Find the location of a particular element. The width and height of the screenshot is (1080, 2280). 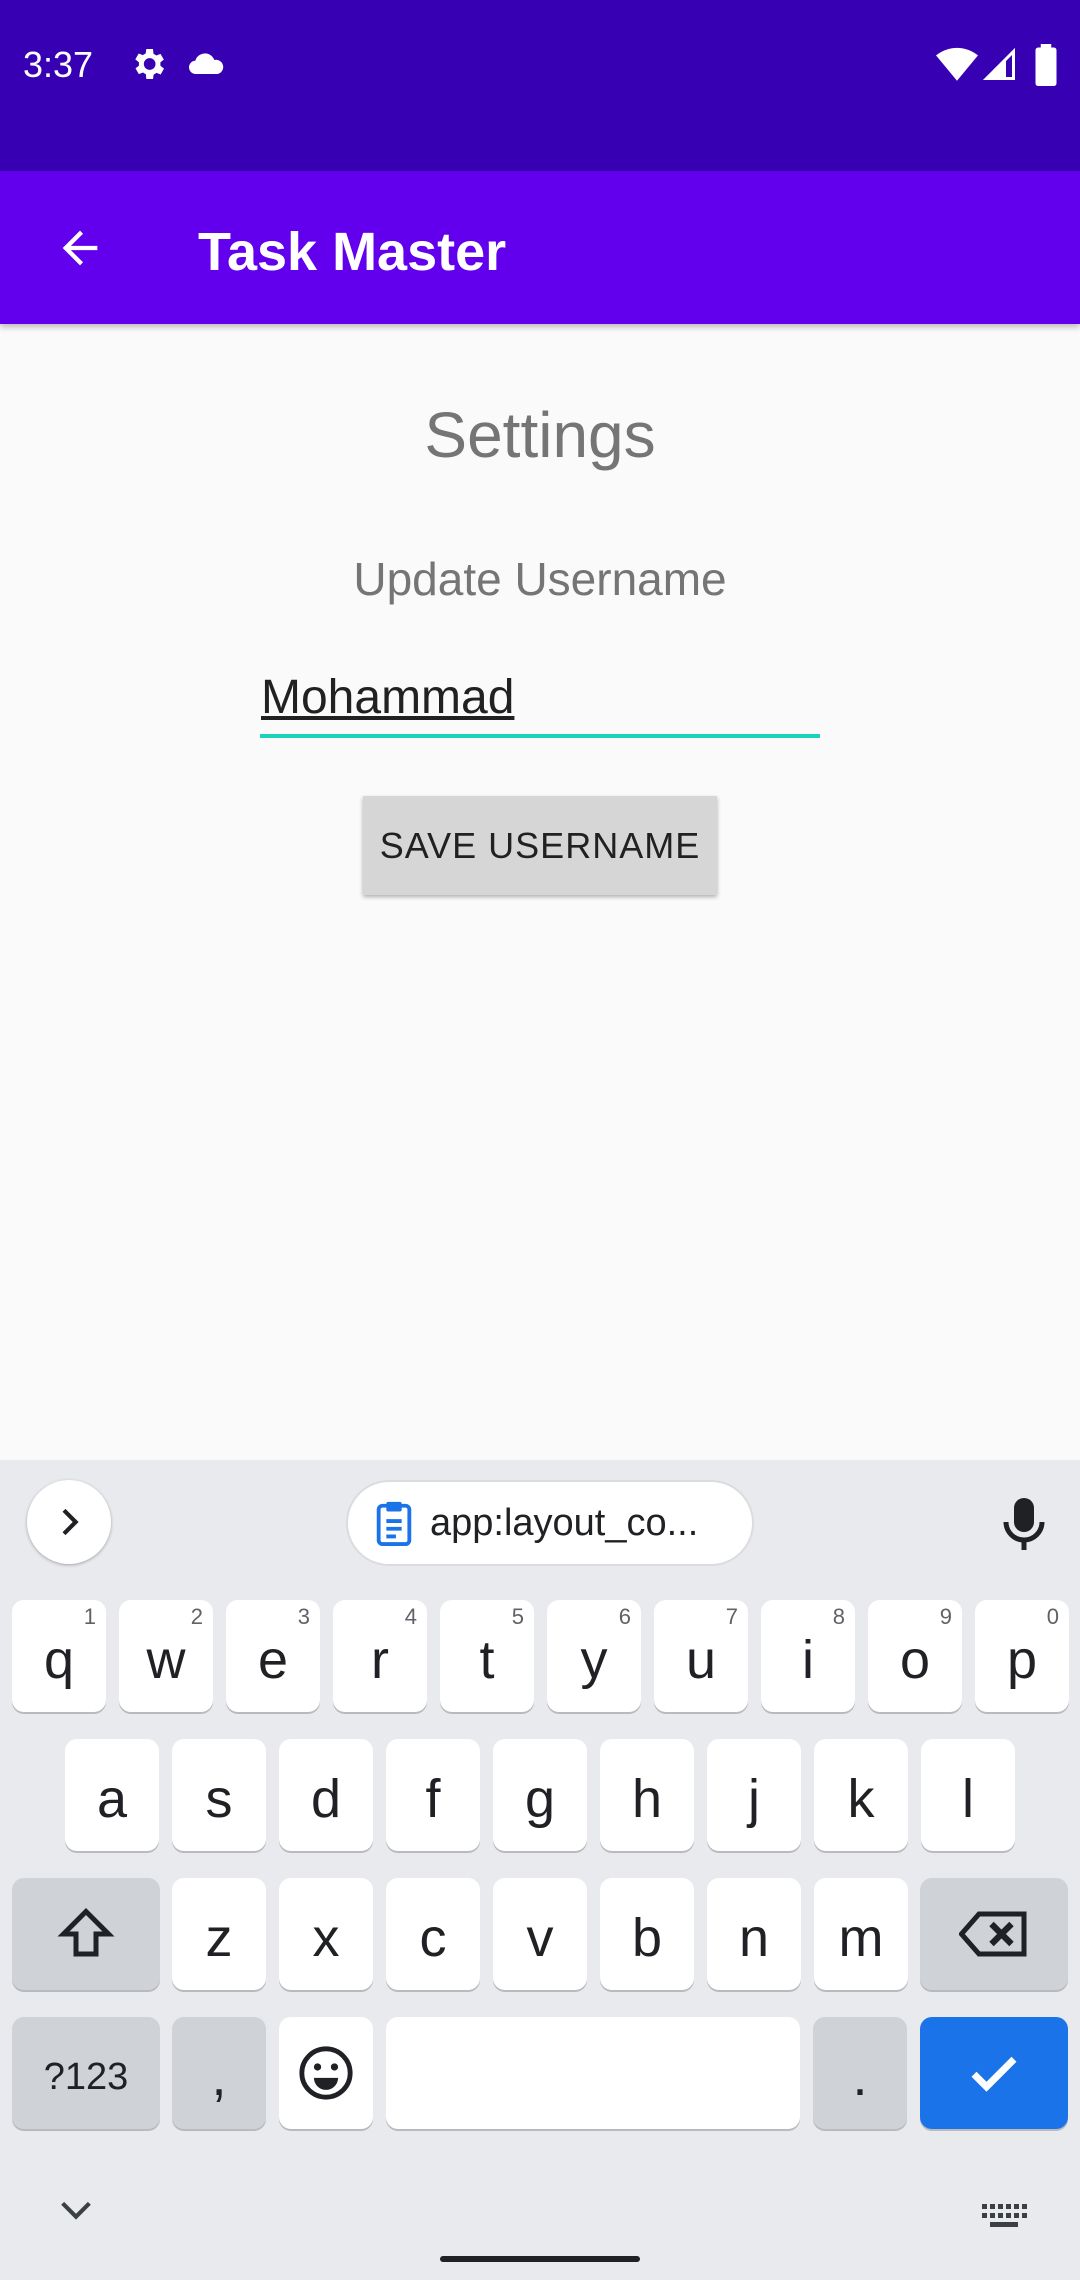

comma-key: , is located at coordinates (219, 2073).